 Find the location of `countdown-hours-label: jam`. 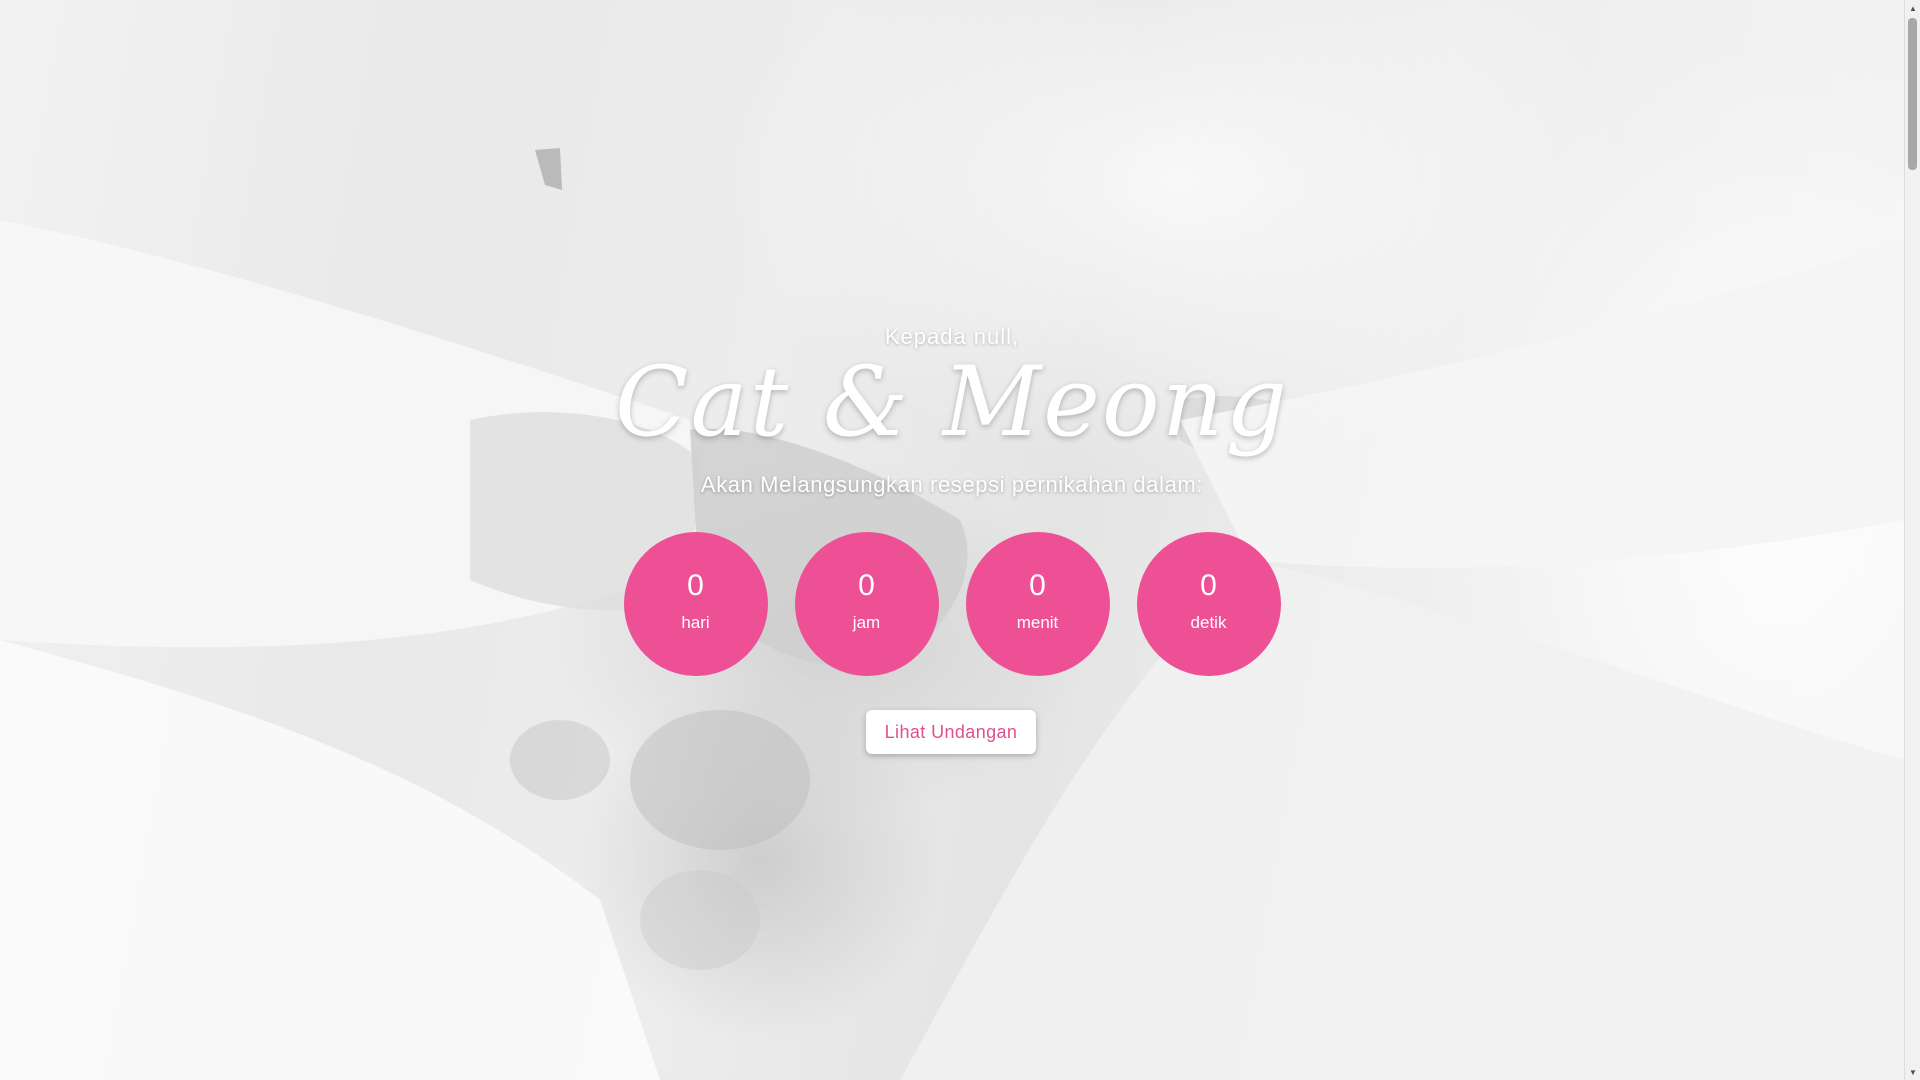

countdown-hours-label: jam is located at coordinates (866, 622).